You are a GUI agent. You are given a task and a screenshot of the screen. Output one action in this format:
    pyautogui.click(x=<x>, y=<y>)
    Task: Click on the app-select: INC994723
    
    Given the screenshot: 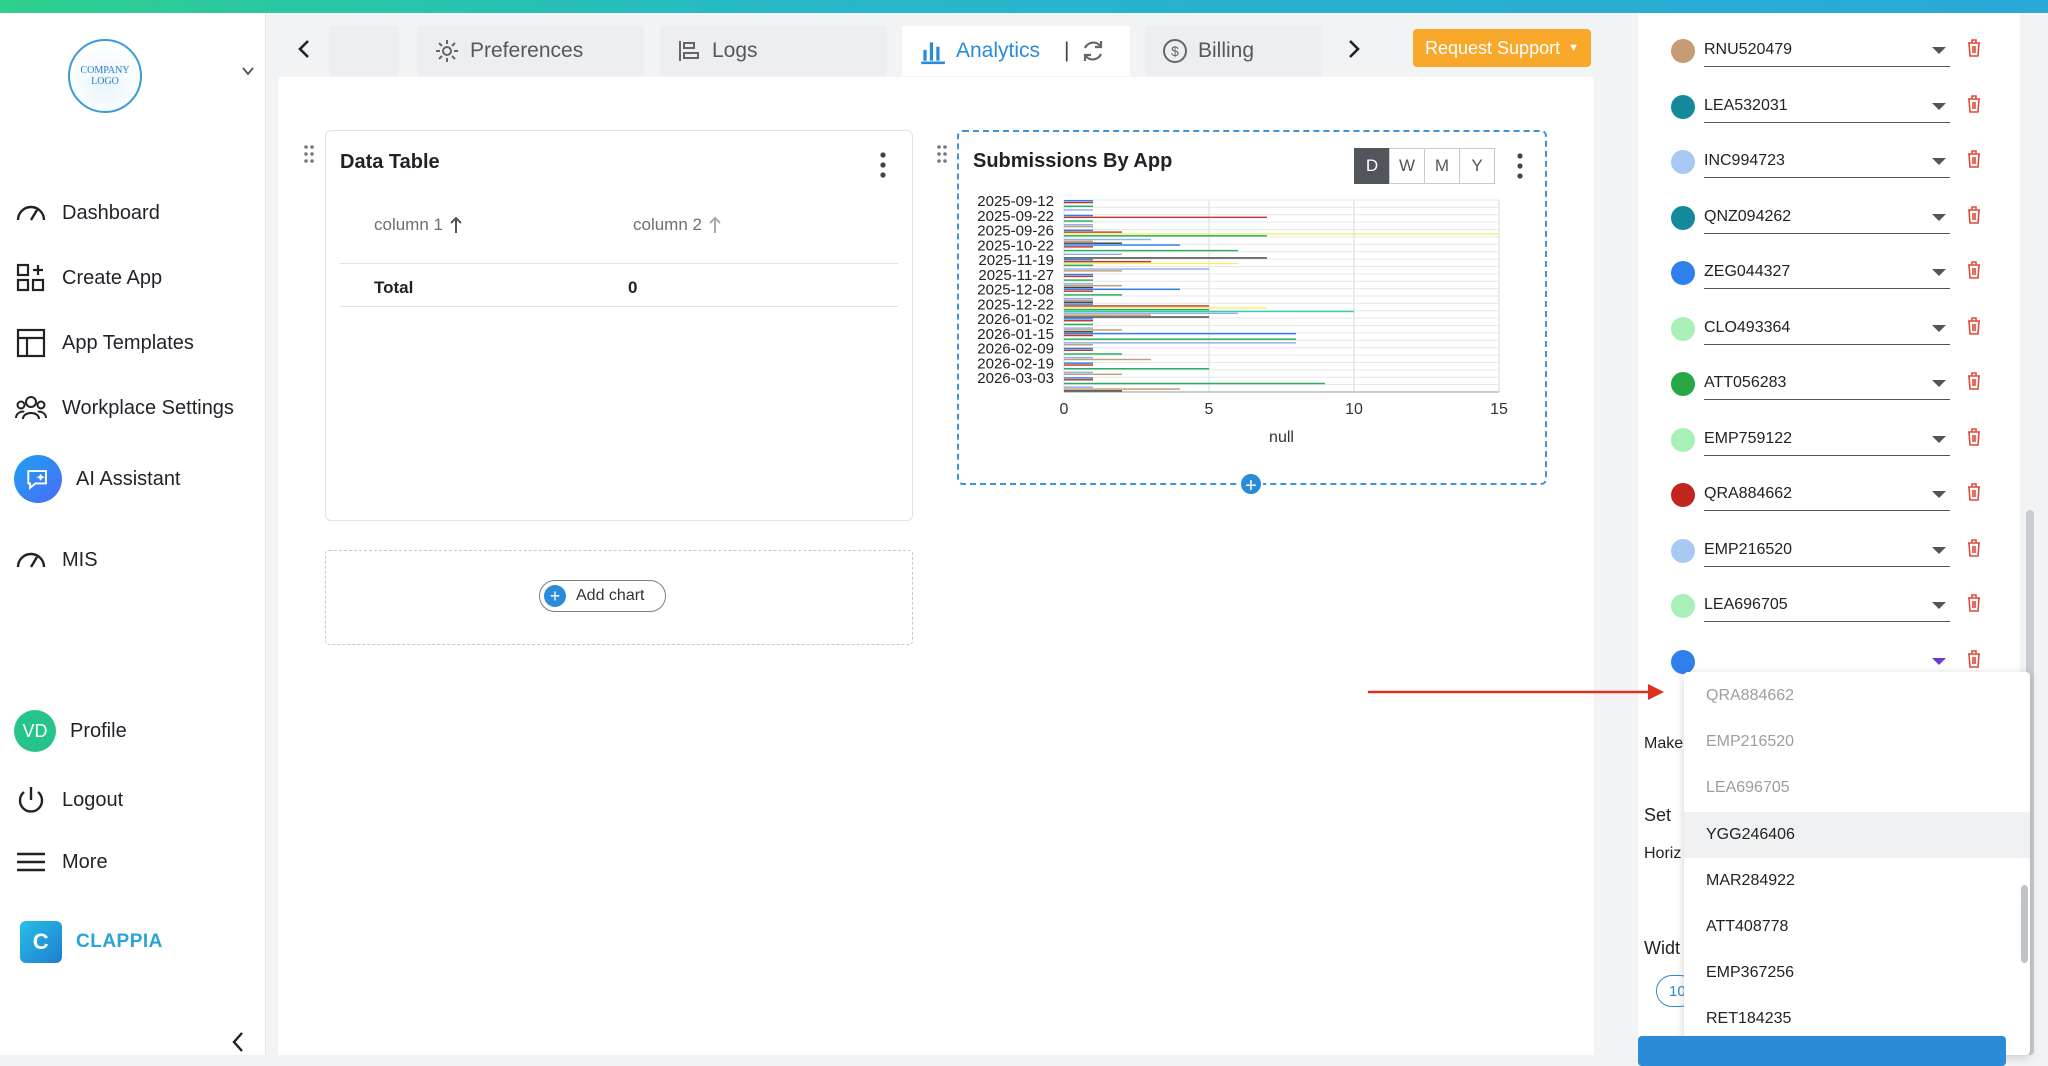 What is the action you would take?
    pyautogui.click(x=1827, y=161)
    